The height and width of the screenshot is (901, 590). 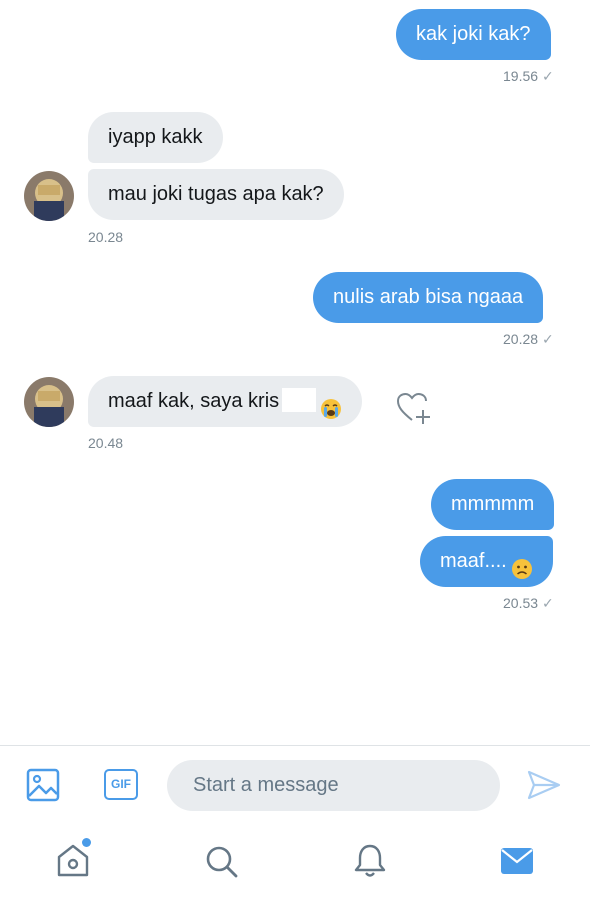 I want to click on message-input: Start a message, so click(x=333, y=785).